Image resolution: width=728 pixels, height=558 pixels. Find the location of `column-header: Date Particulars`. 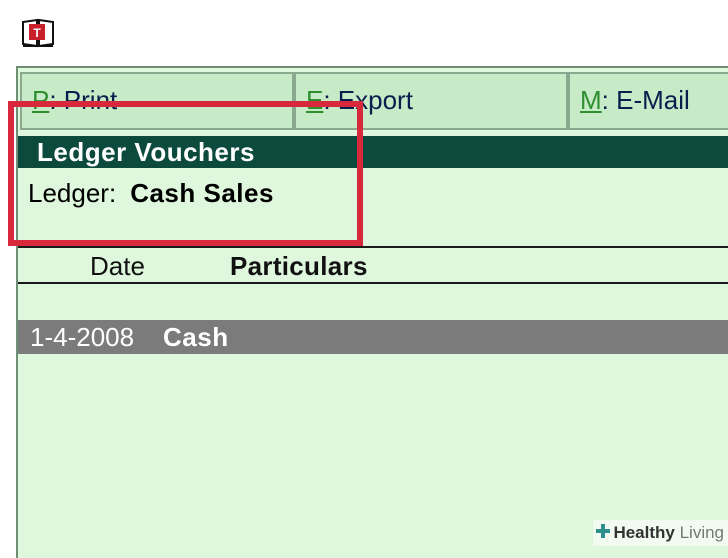

column-header: Date Particulars is located at coordinates (373, 265).